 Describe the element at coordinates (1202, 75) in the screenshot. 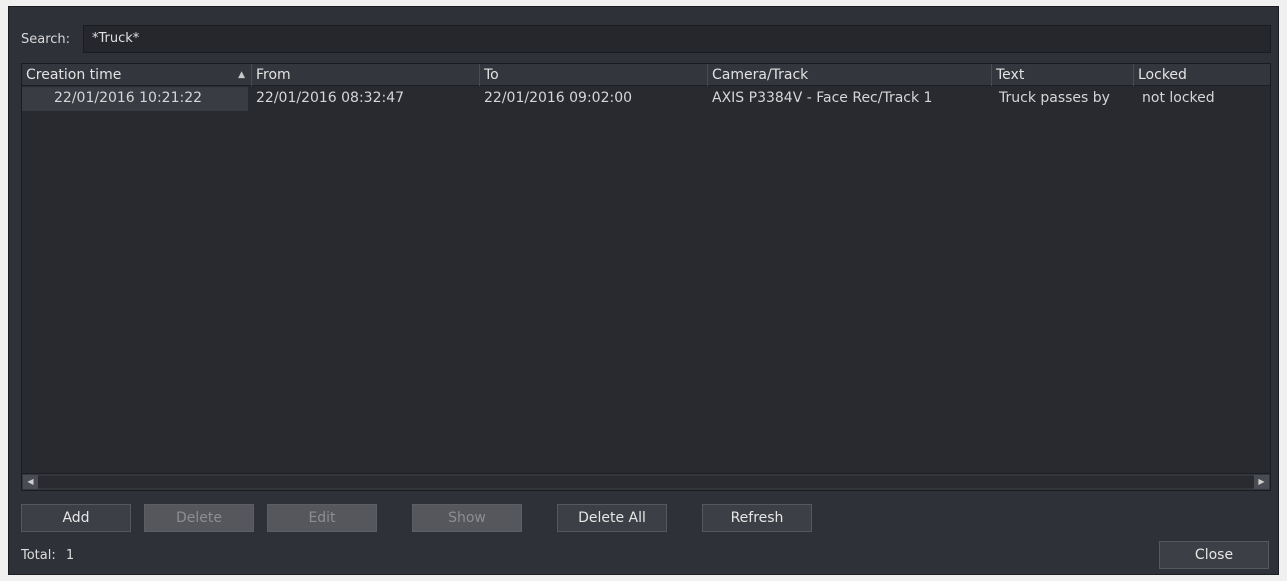

I see `column-header-locked: Locked` at that location.